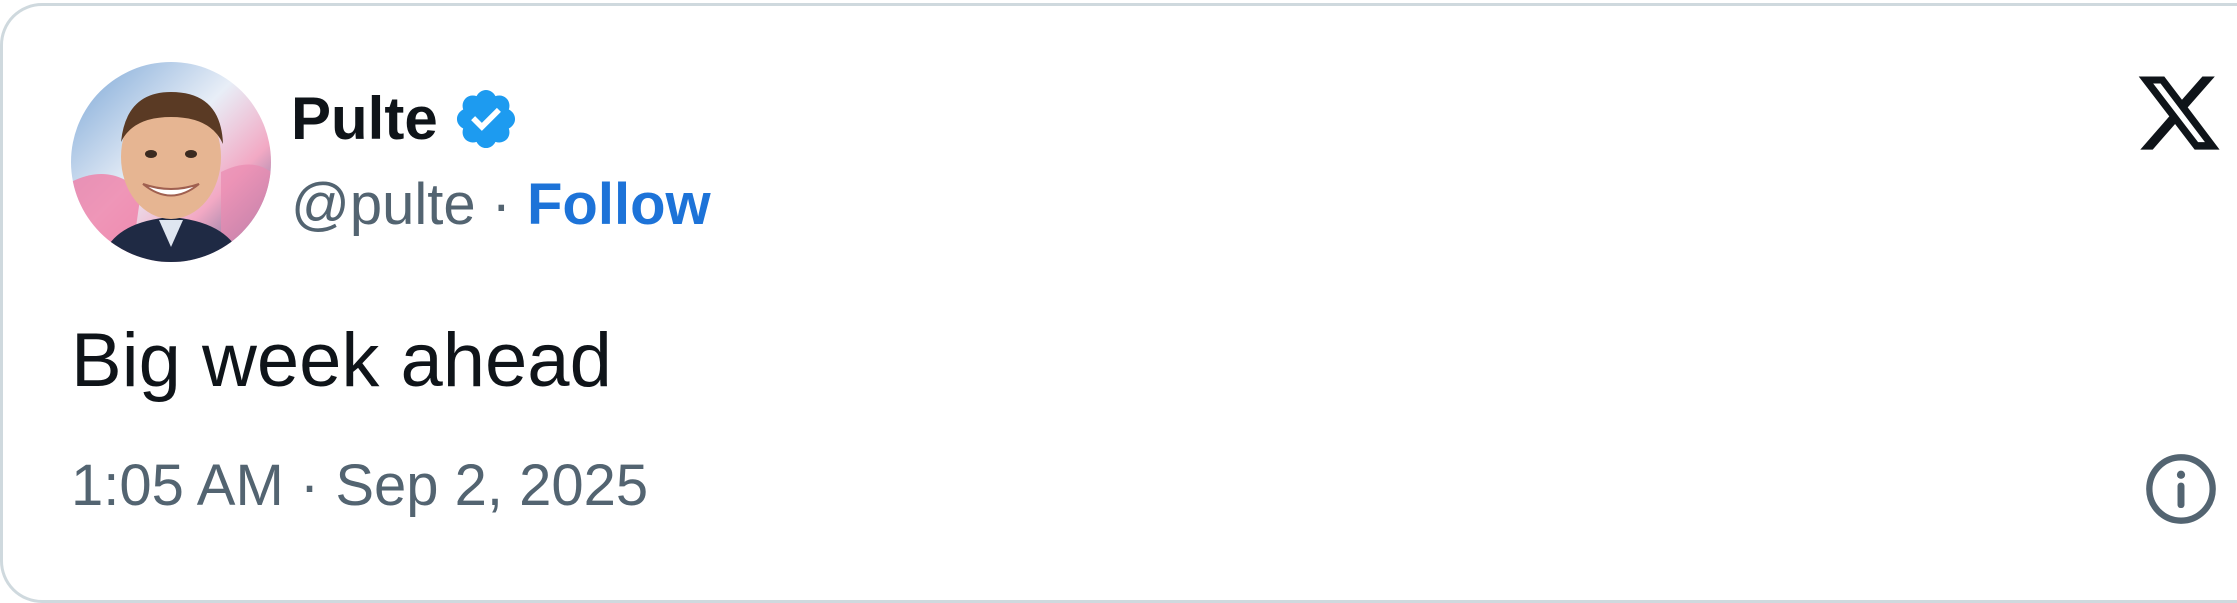 The width and height of the screenshot is (2237, 603). I want to click on author-handle: @pulte, so click(383, 205).